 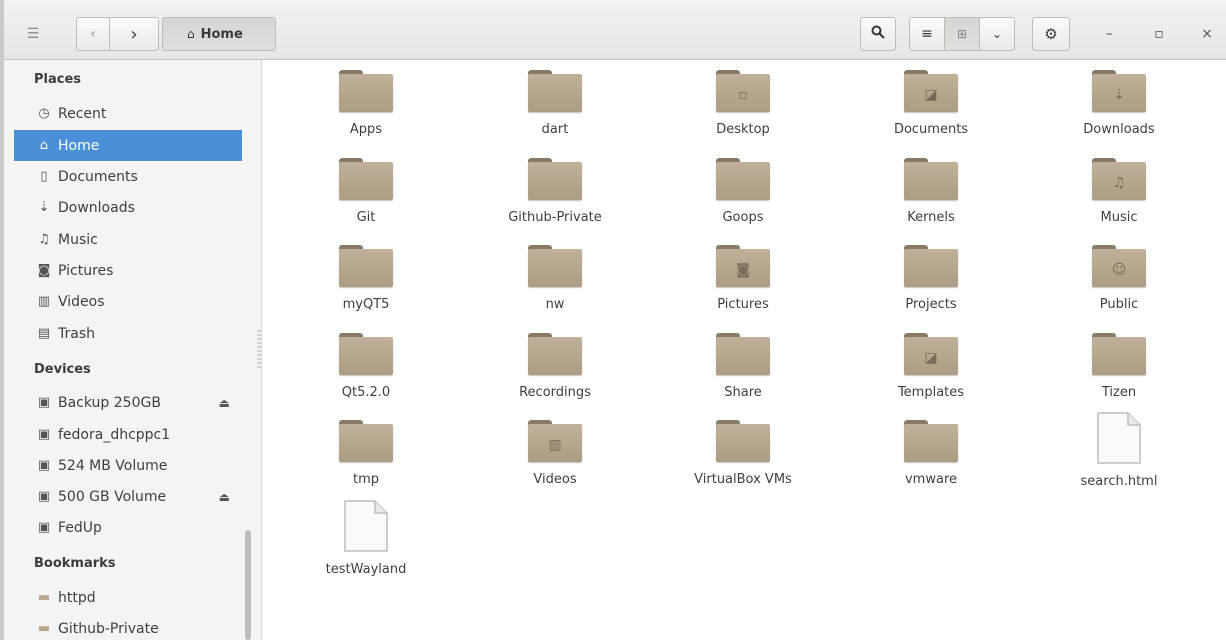 I want to click on folder-item: Apps, so click(x=366, y=102).